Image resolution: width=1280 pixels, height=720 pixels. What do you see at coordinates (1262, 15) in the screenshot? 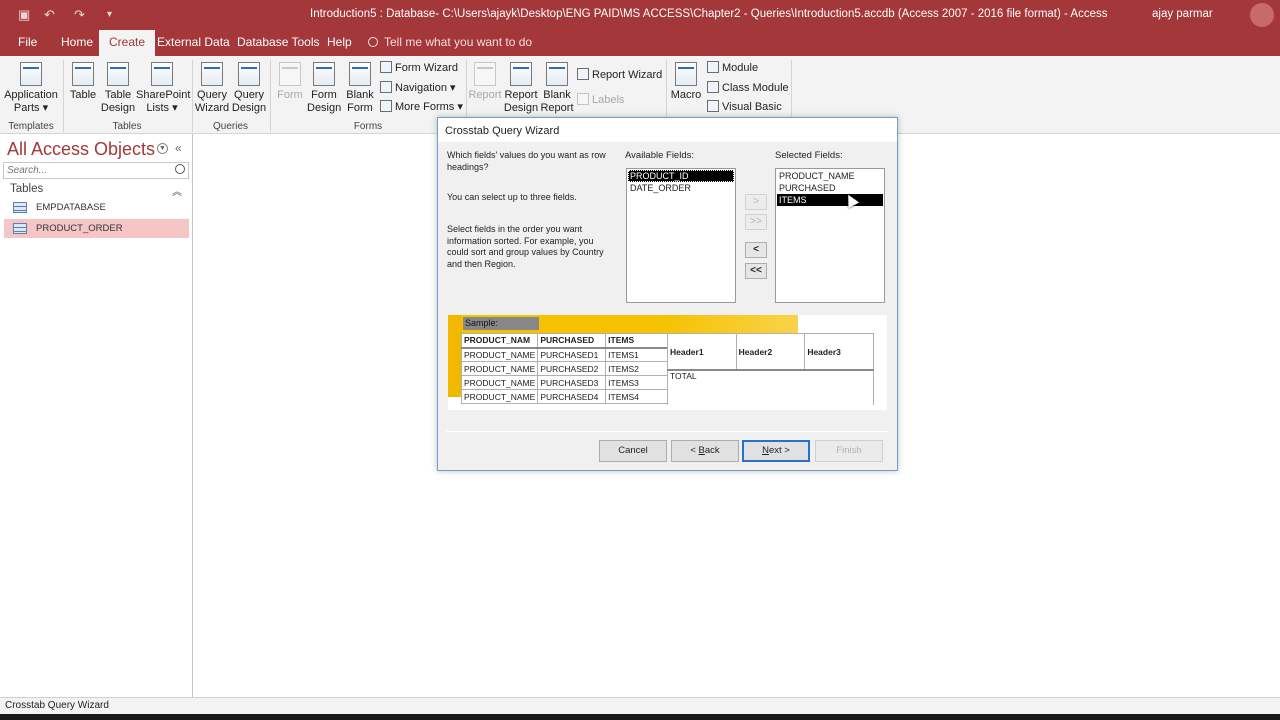
I see `avatar` at bounding box center [1262, 15].